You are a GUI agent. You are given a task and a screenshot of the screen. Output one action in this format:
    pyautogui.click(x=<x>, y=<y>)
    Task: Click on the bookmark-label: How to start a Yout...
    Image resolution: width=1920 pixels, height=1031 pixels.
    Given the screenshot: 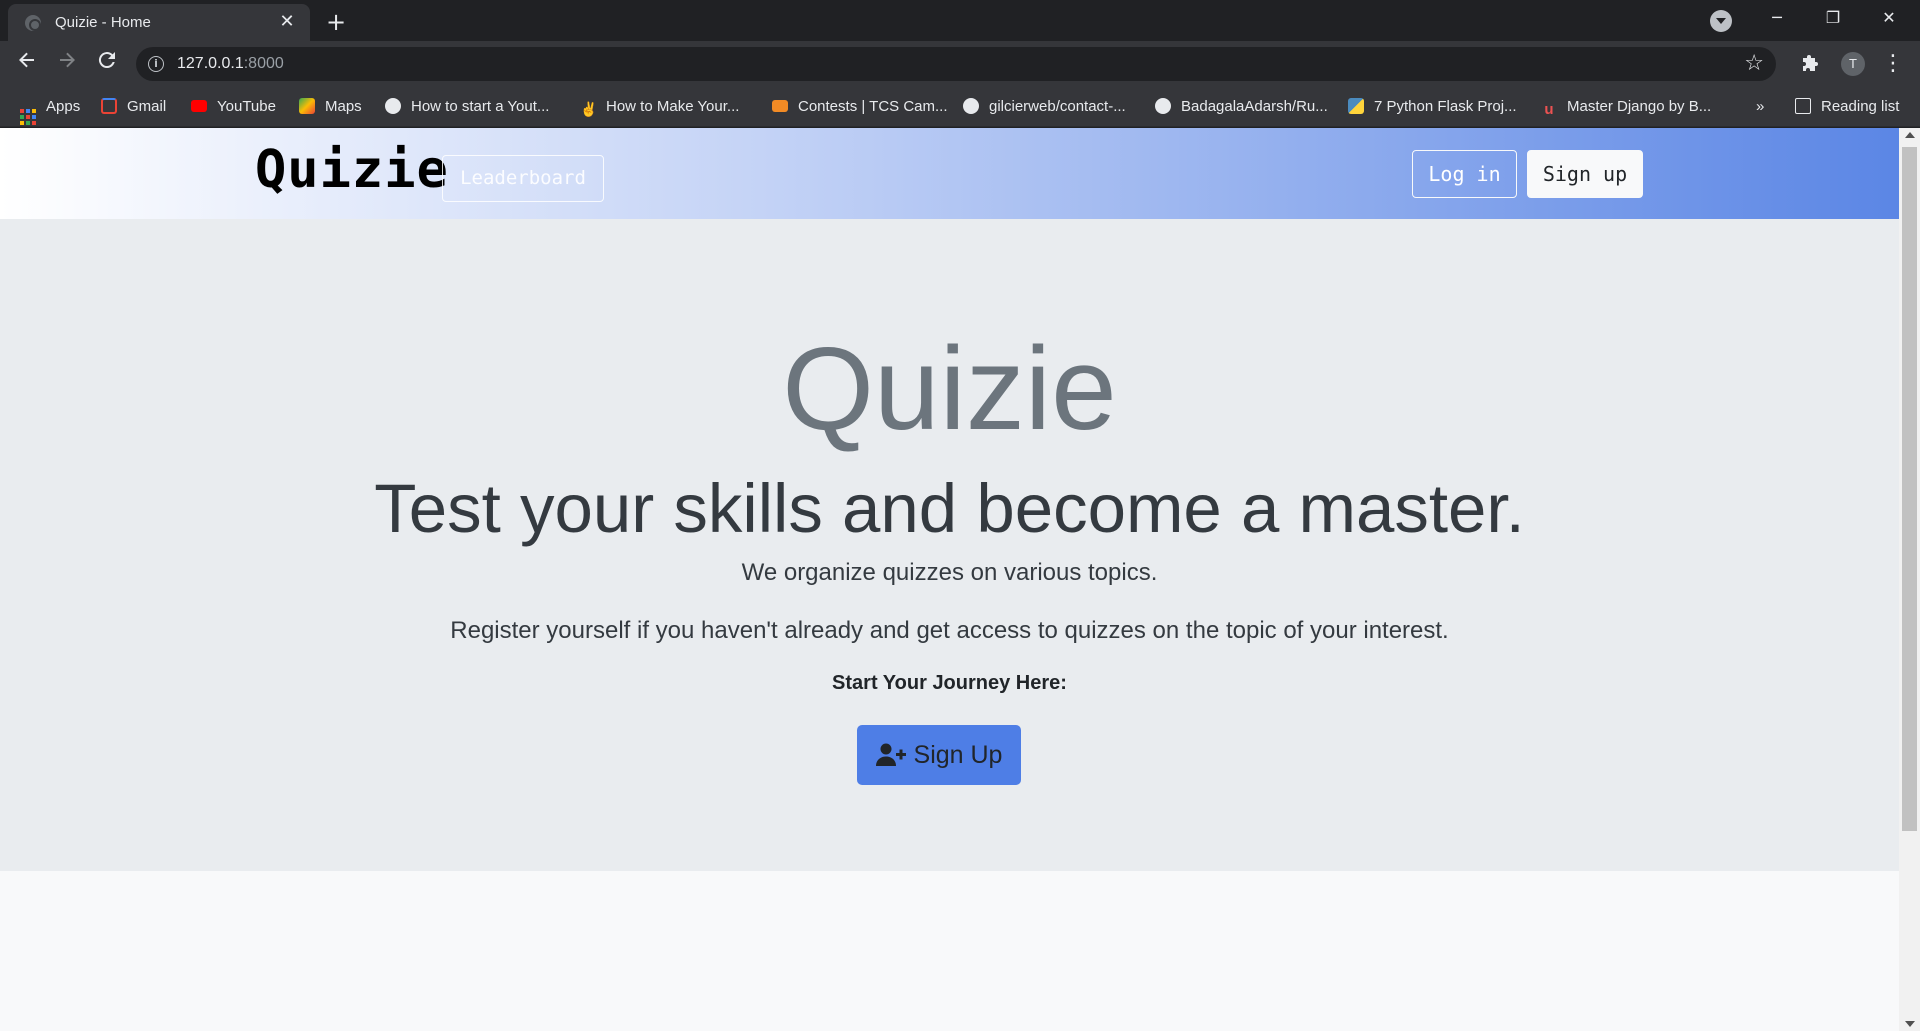 What is the action you would take?
    pyautogui.click(x=480, y=106)
    